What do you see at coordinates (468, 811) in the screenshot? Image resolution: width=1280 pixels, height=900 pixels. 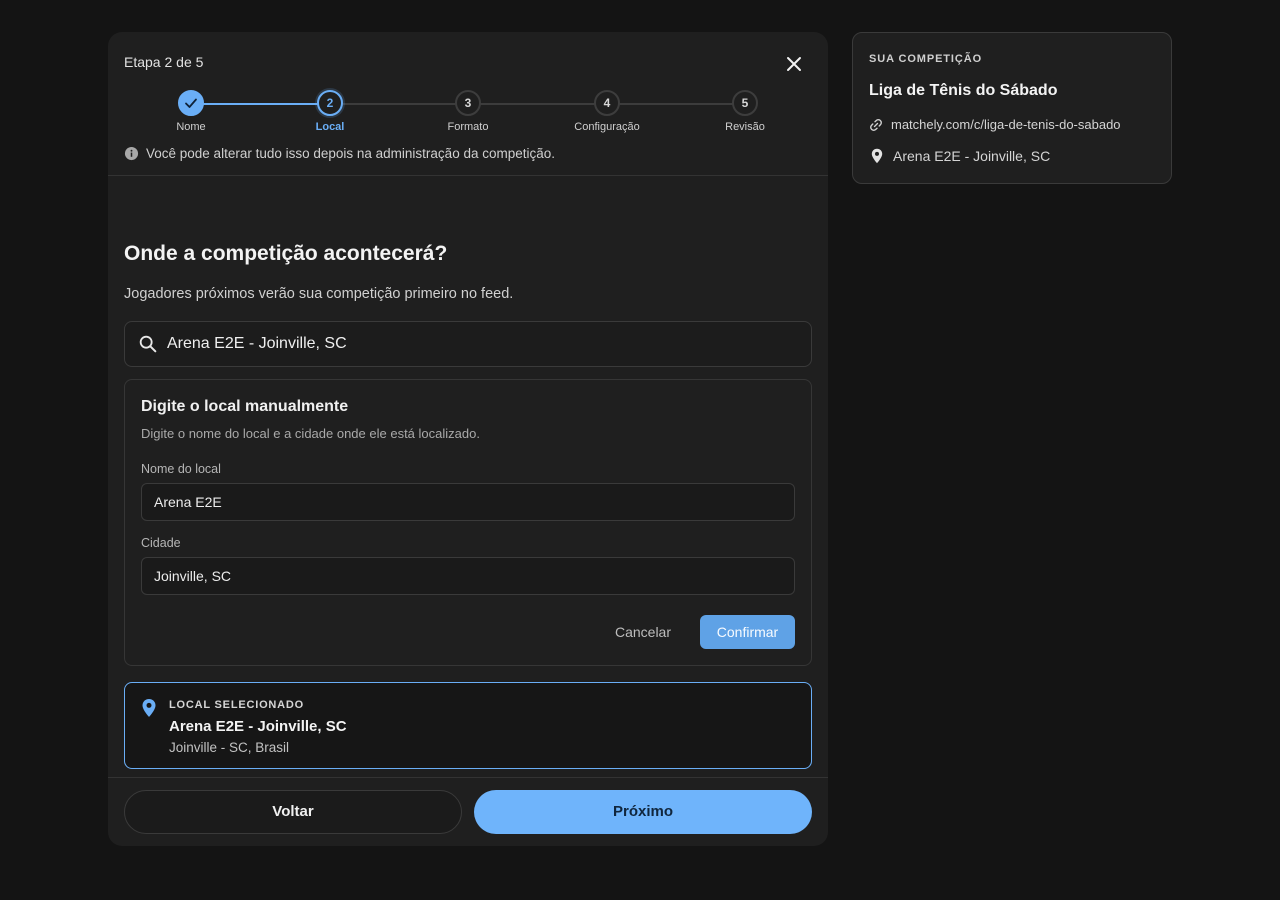 I see `wizard-footer: Voltar Próximo` at bounding box center [468, 811].